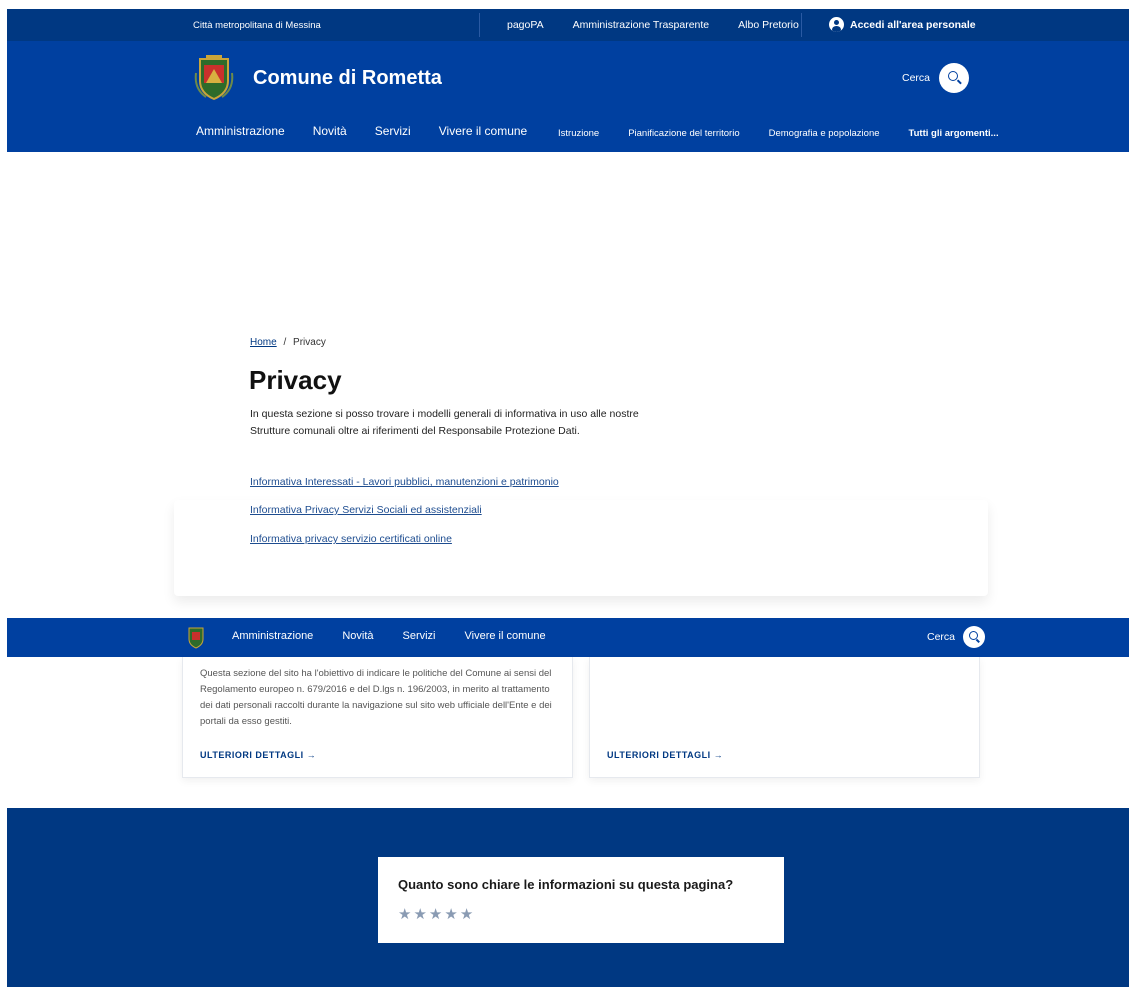 Image resolution: width=1129 pixels, height=987 pixels. I want to click on topic-demografia: Demografia e popolazione, so click(824, 133).